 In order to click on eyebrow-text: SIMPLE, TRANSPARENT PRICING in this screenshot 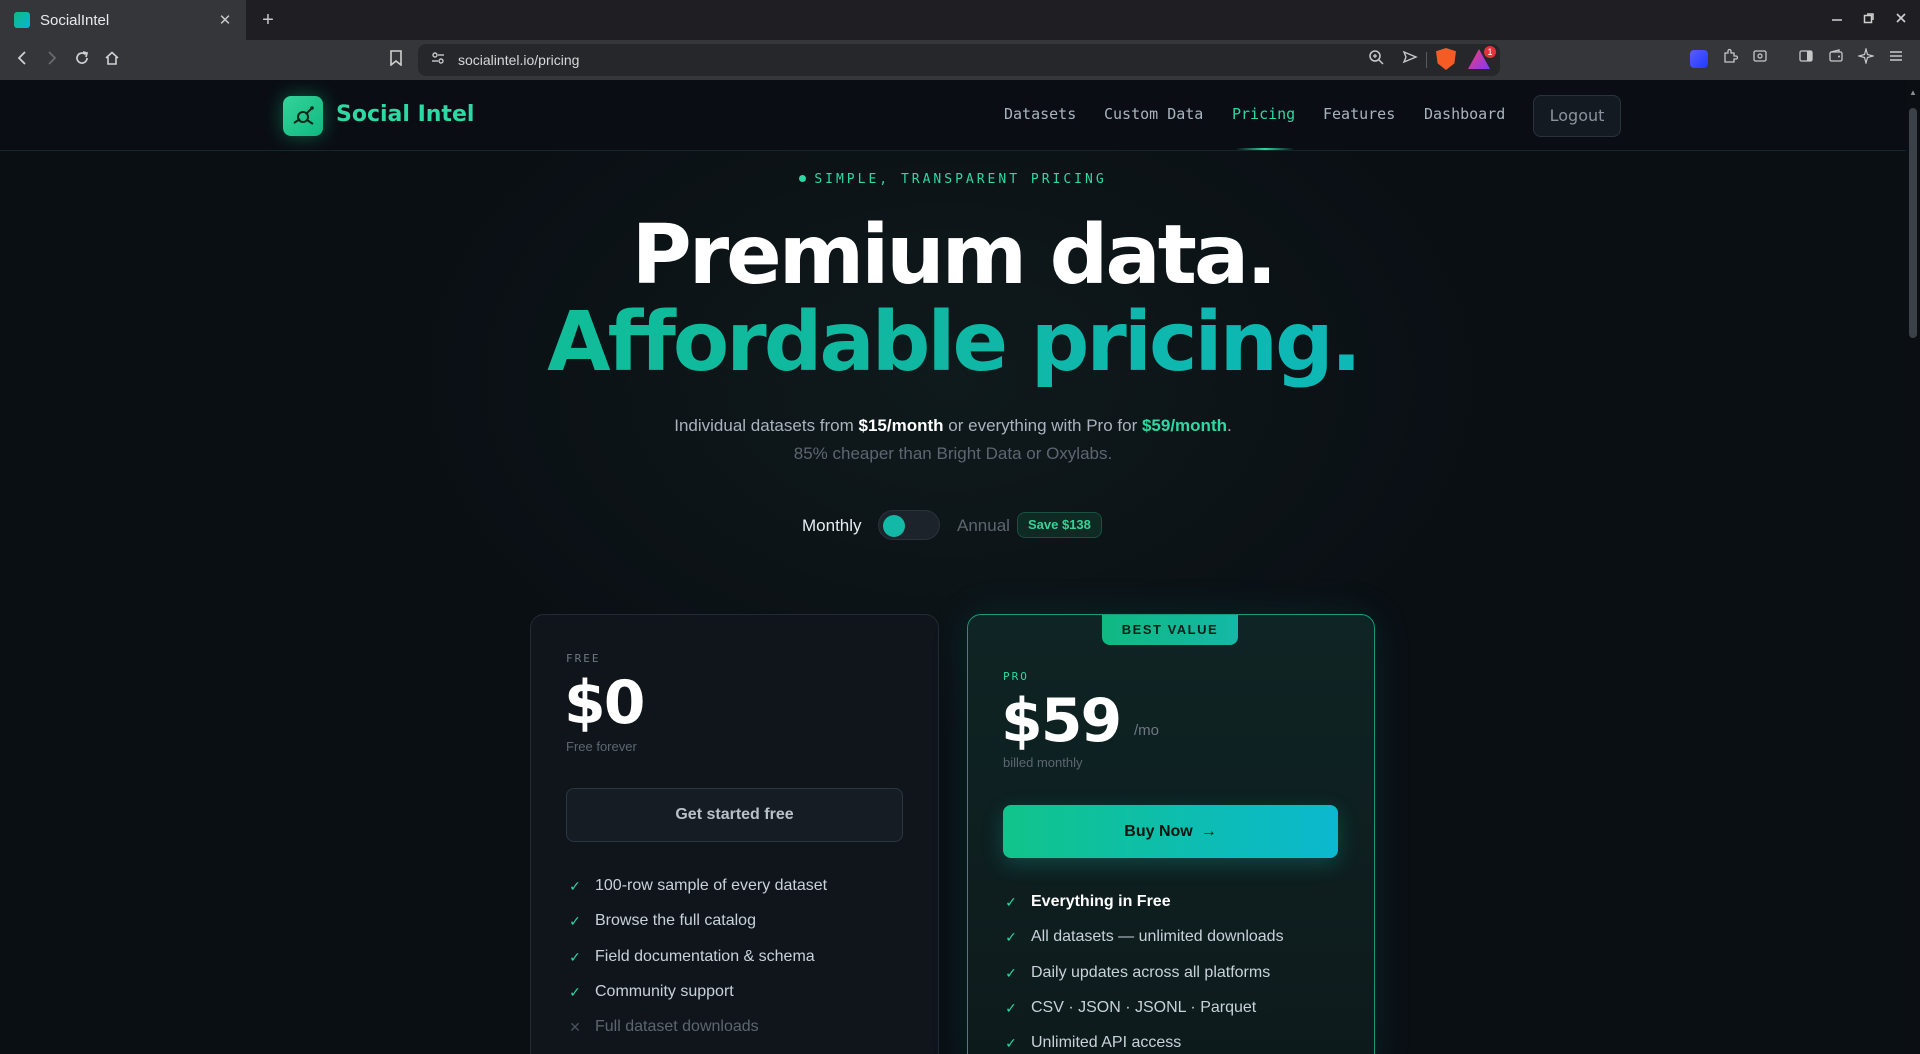, I will do `click(960, 179)`.